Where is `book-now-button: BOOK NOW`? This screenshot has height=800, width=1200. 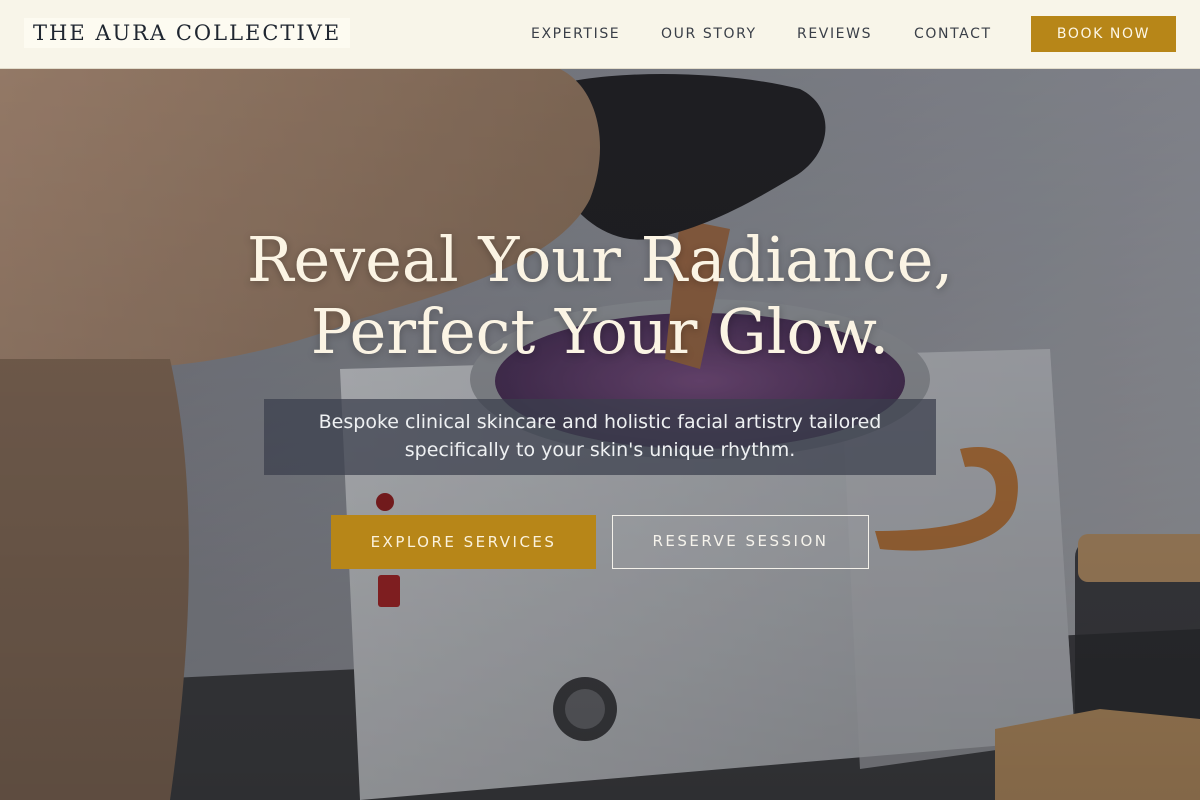
book-now-button: BOOK NOW is located at coordinates (1103, 34).